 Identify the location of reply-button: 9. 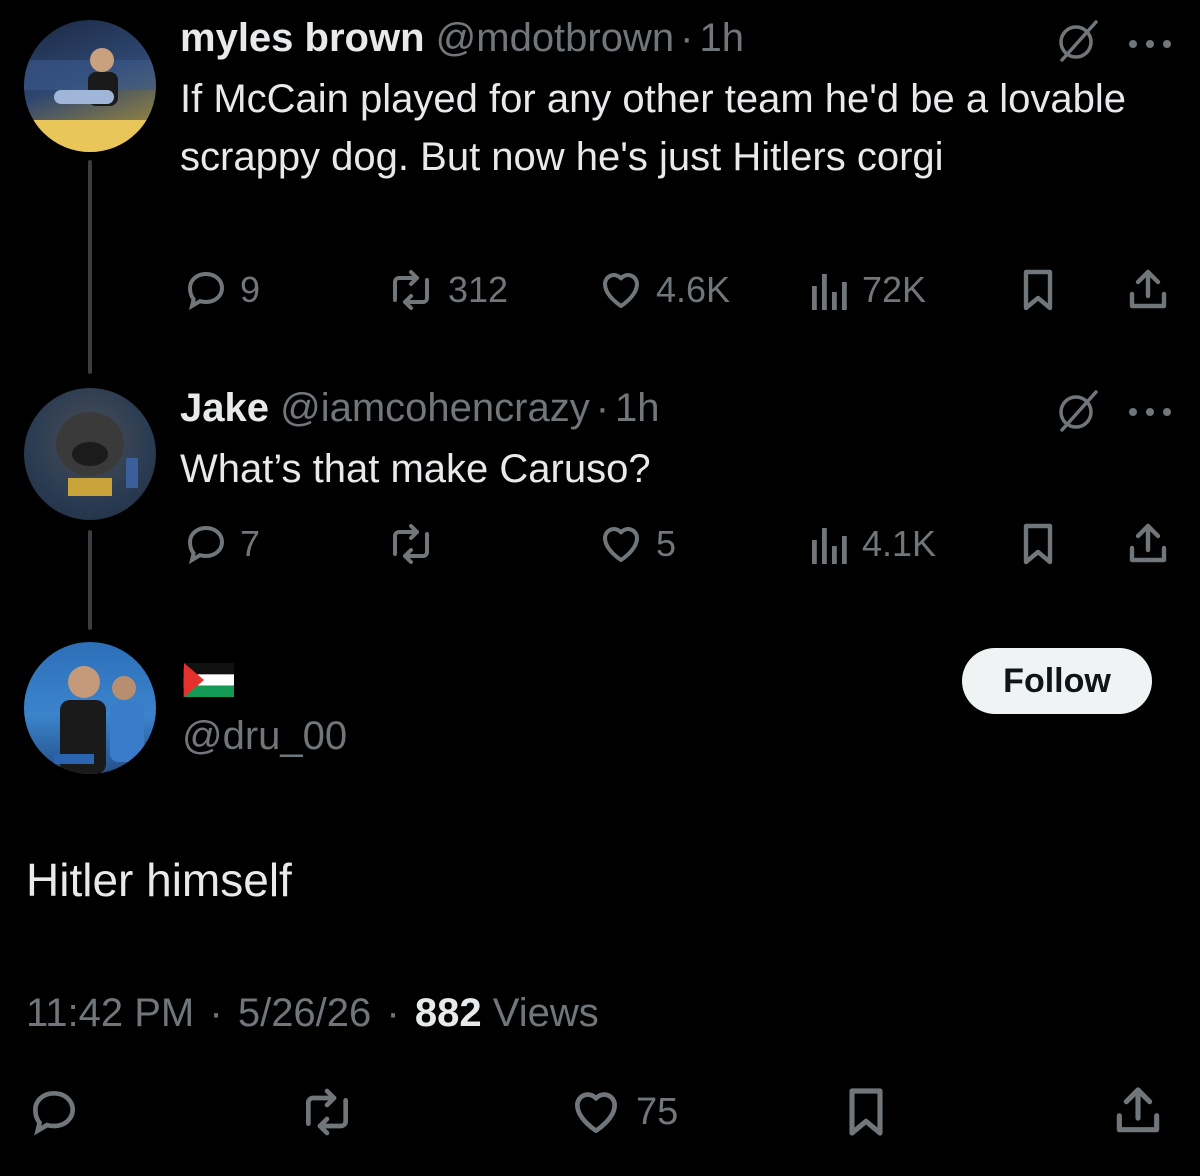
(221, 290).